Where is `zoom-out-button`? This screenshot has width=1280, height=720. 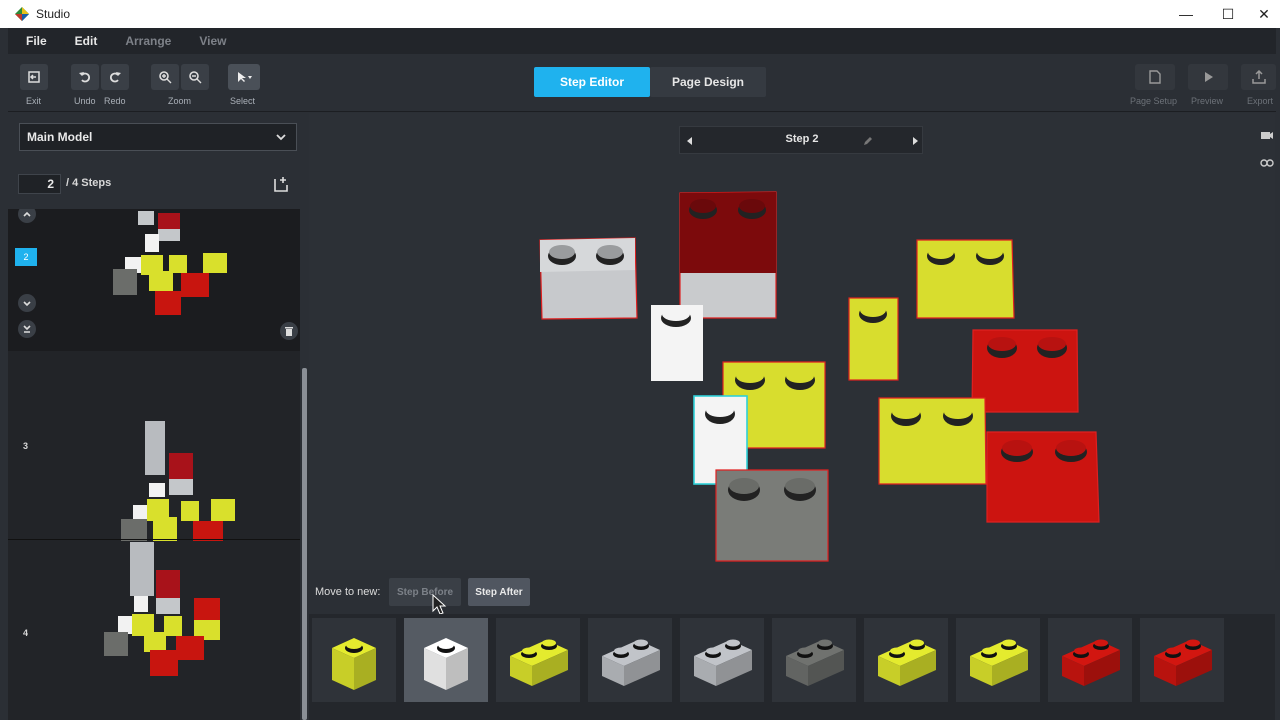 zoom-out-button is located at coordinates (195, 77).